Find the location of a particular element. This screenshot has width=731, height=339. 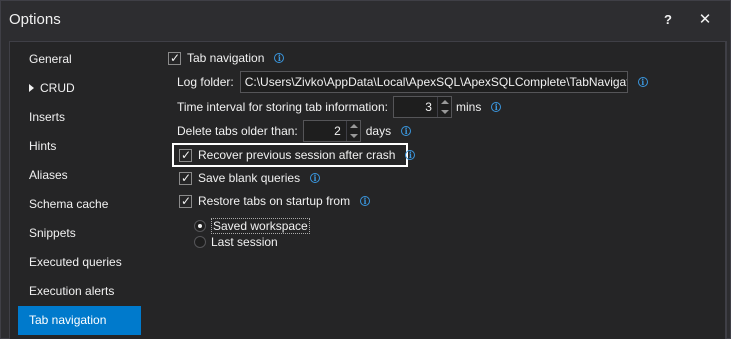

sidebar-item-schema-cache: Schema cache is located at coordinates (79, 204).